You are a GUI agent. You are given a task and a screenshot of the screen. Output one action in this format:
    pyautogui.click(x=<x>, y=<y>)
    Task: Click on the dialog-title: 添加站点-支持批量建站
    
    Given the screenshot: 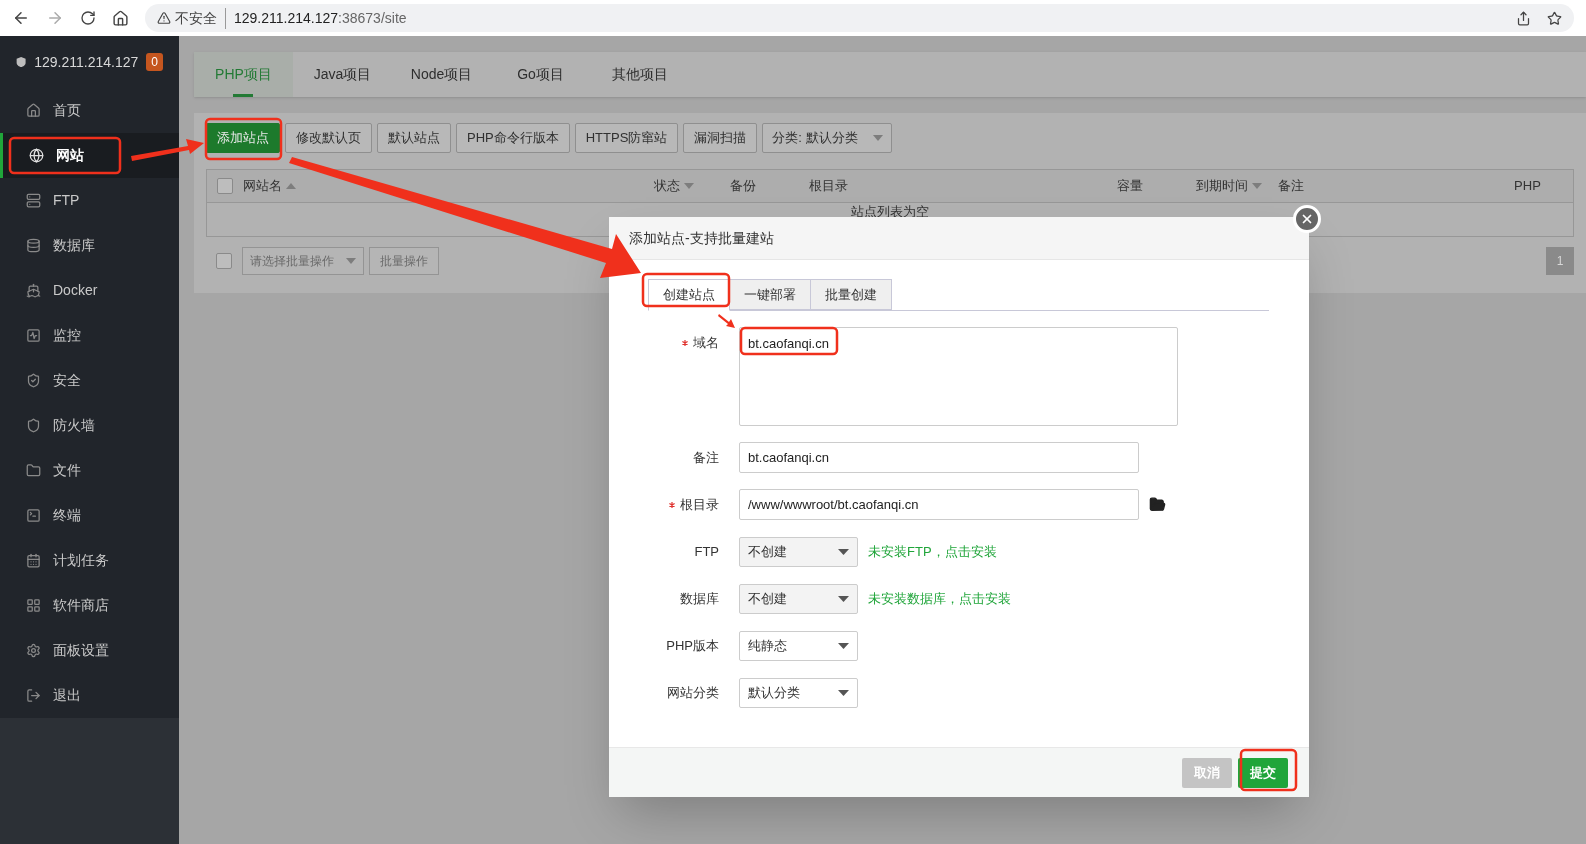 What is the action you would take?
    pyautogui.click(x=701, y=238)
    